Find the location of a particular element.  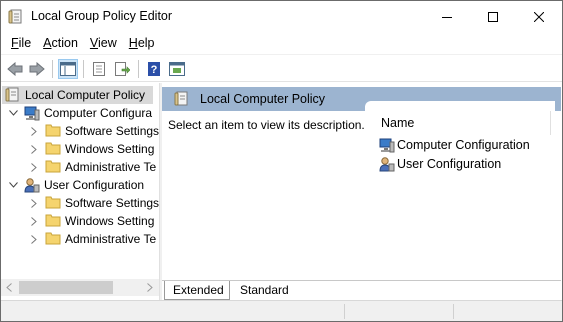

description-text: Select an item to view its description. is located at coordinates (266, 125).